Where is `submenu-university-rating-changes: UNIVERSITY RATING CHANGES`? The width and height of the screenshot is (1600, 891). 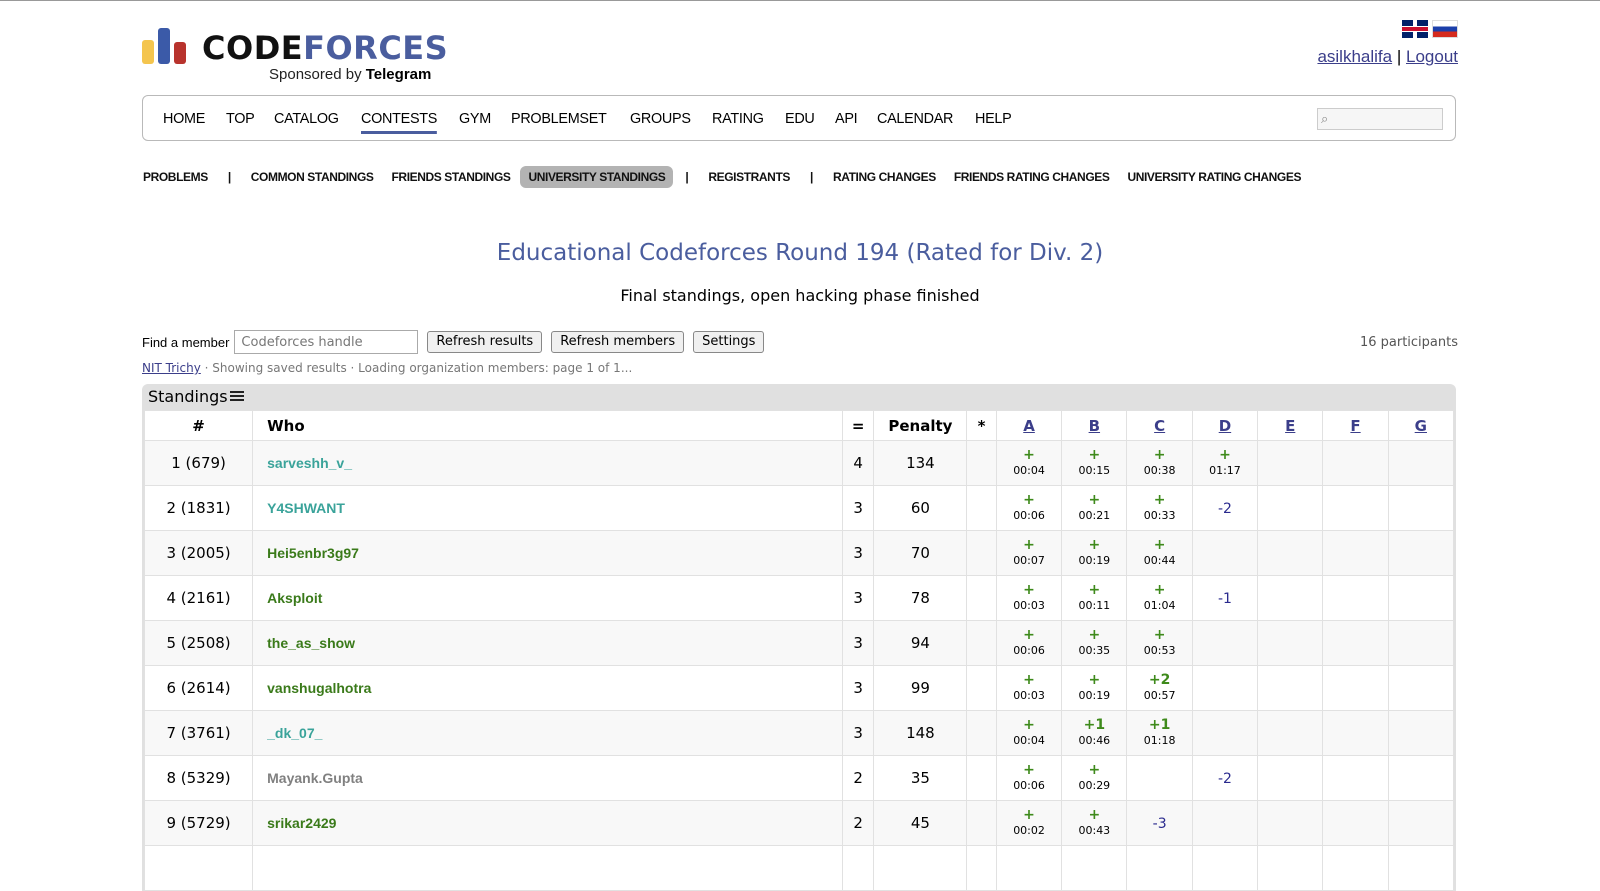
submenu-university-rating-changes: UNIVERSITY RATING CHANGES is located at coordinates (1214, 177).